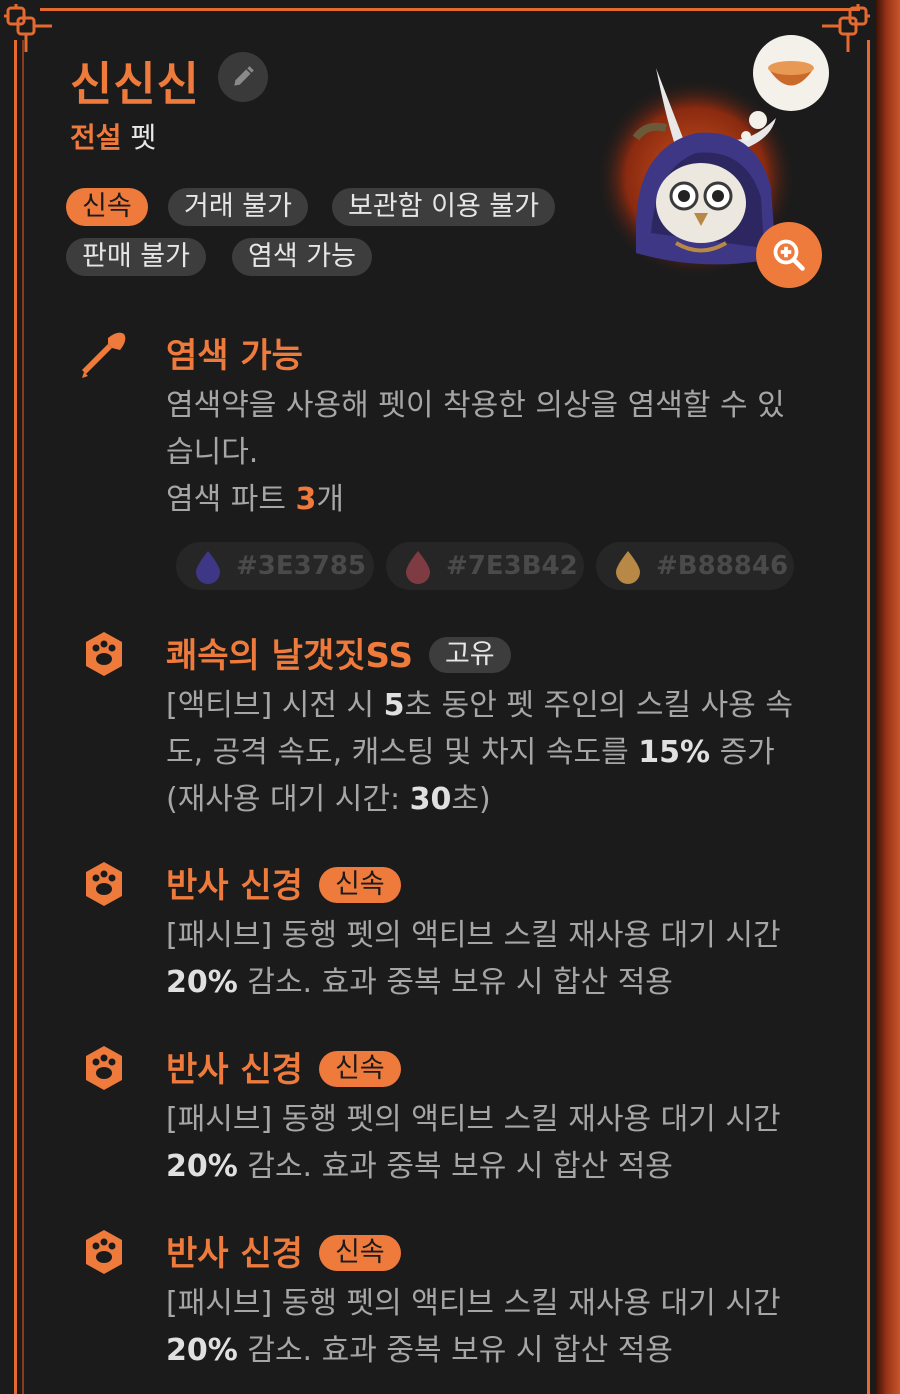 This screenshot has height=1394, width=900. I want to click on skill-desc-value: 15%, so click(674, 752).